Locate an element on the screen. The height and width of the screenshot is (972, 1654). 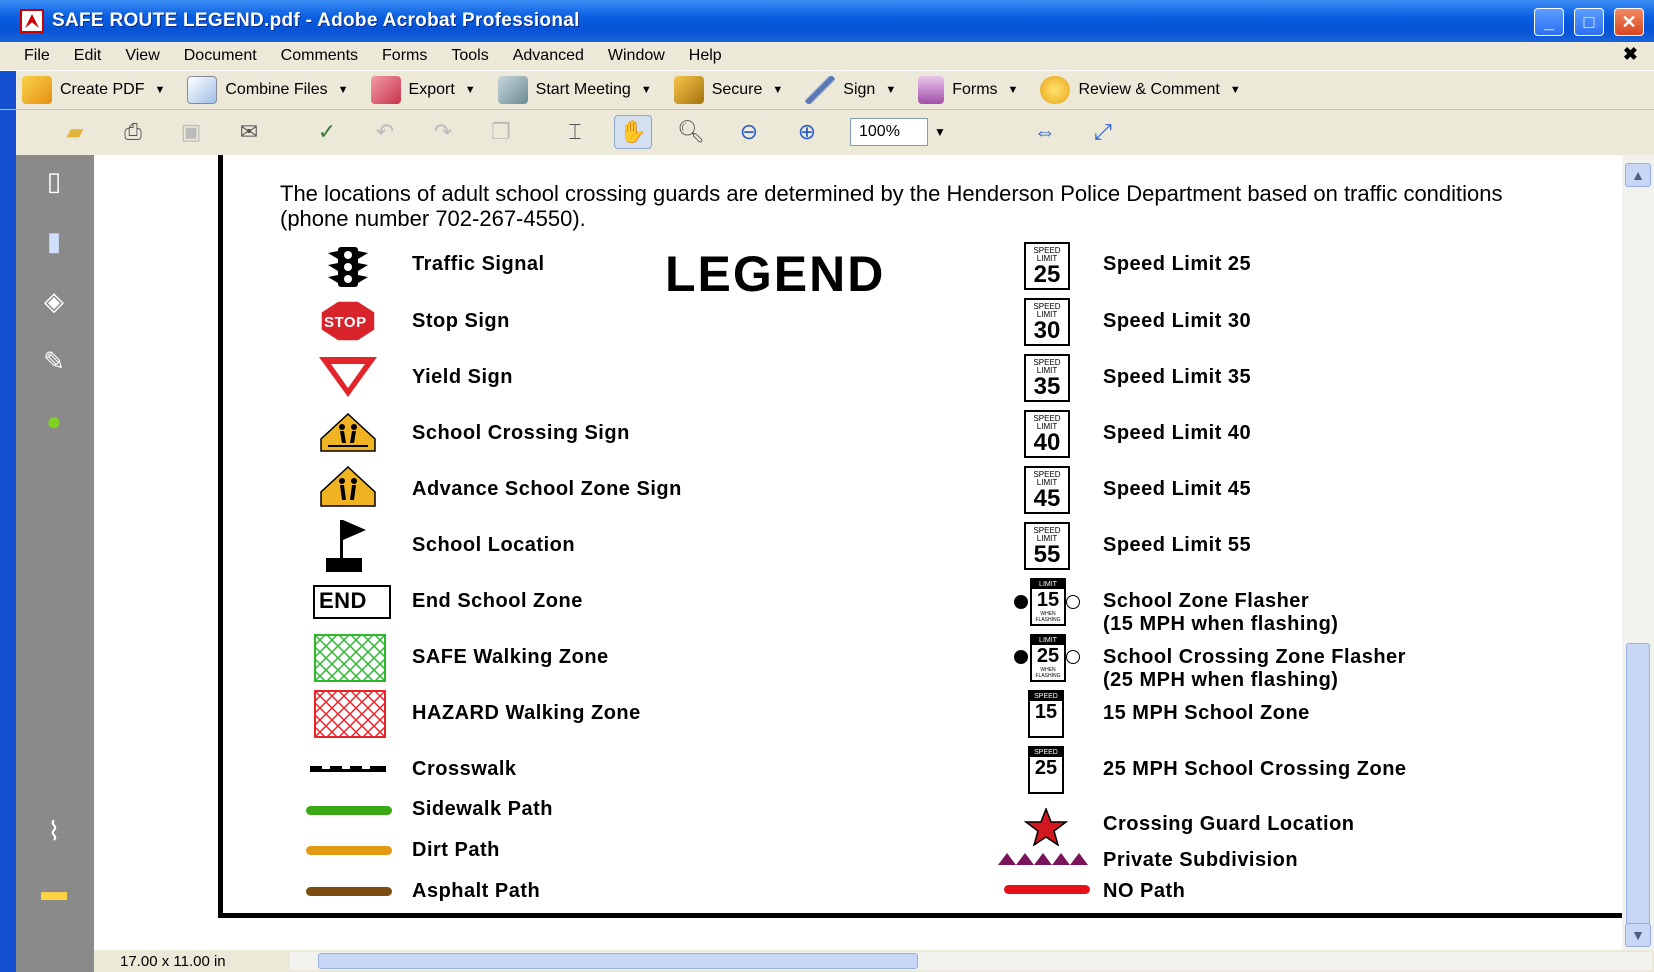
status-bar: 17.00 x 11.00 in is located at coordinates (874, 961).